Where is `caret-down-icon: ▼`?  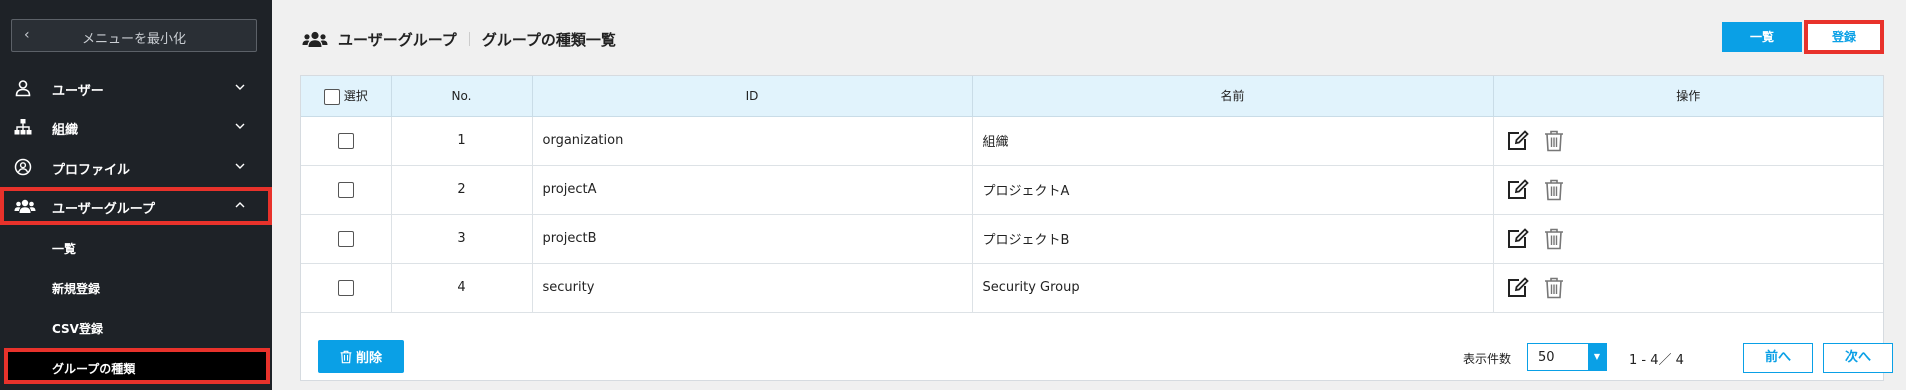
caret-down-icon: ▼ is located at coordinates (1597, 357).